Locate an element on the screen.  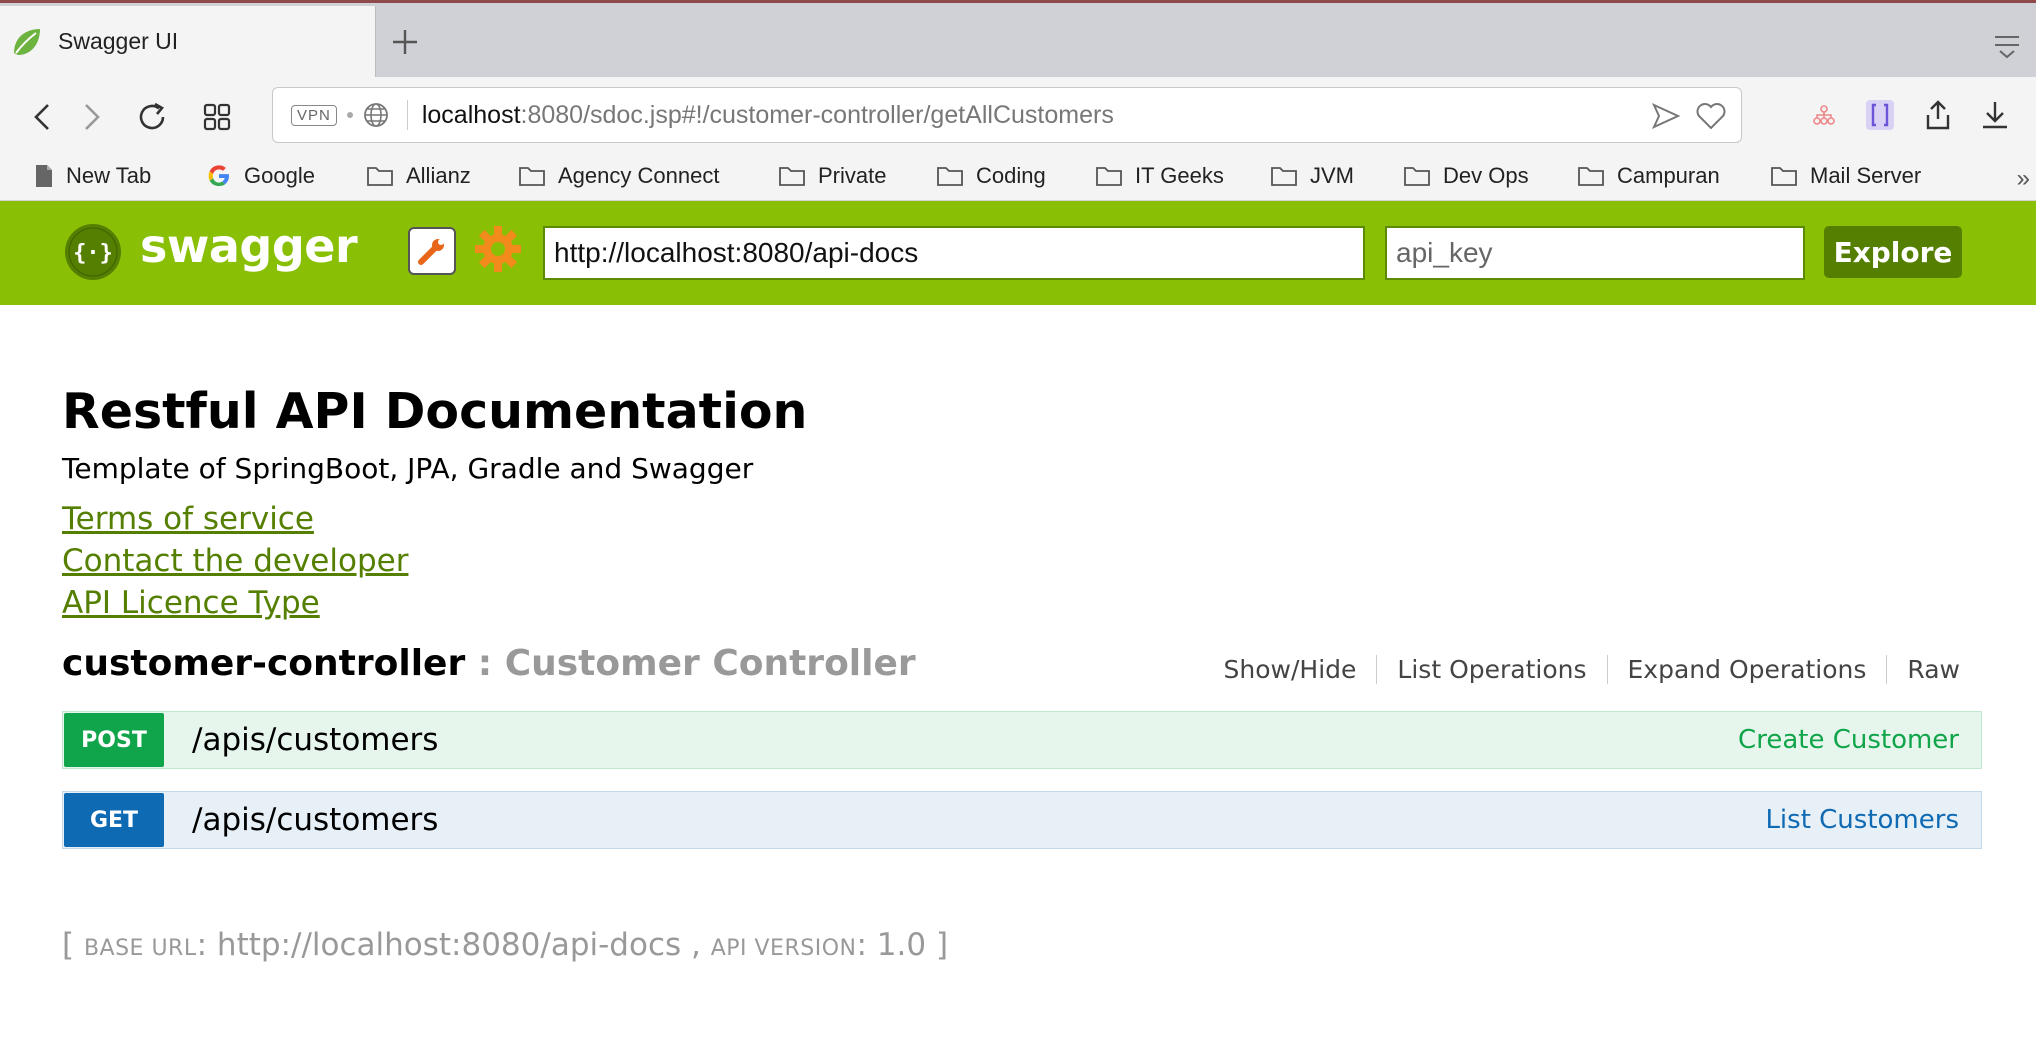
bookmark-label: Private is located at coordinates (852, 175).